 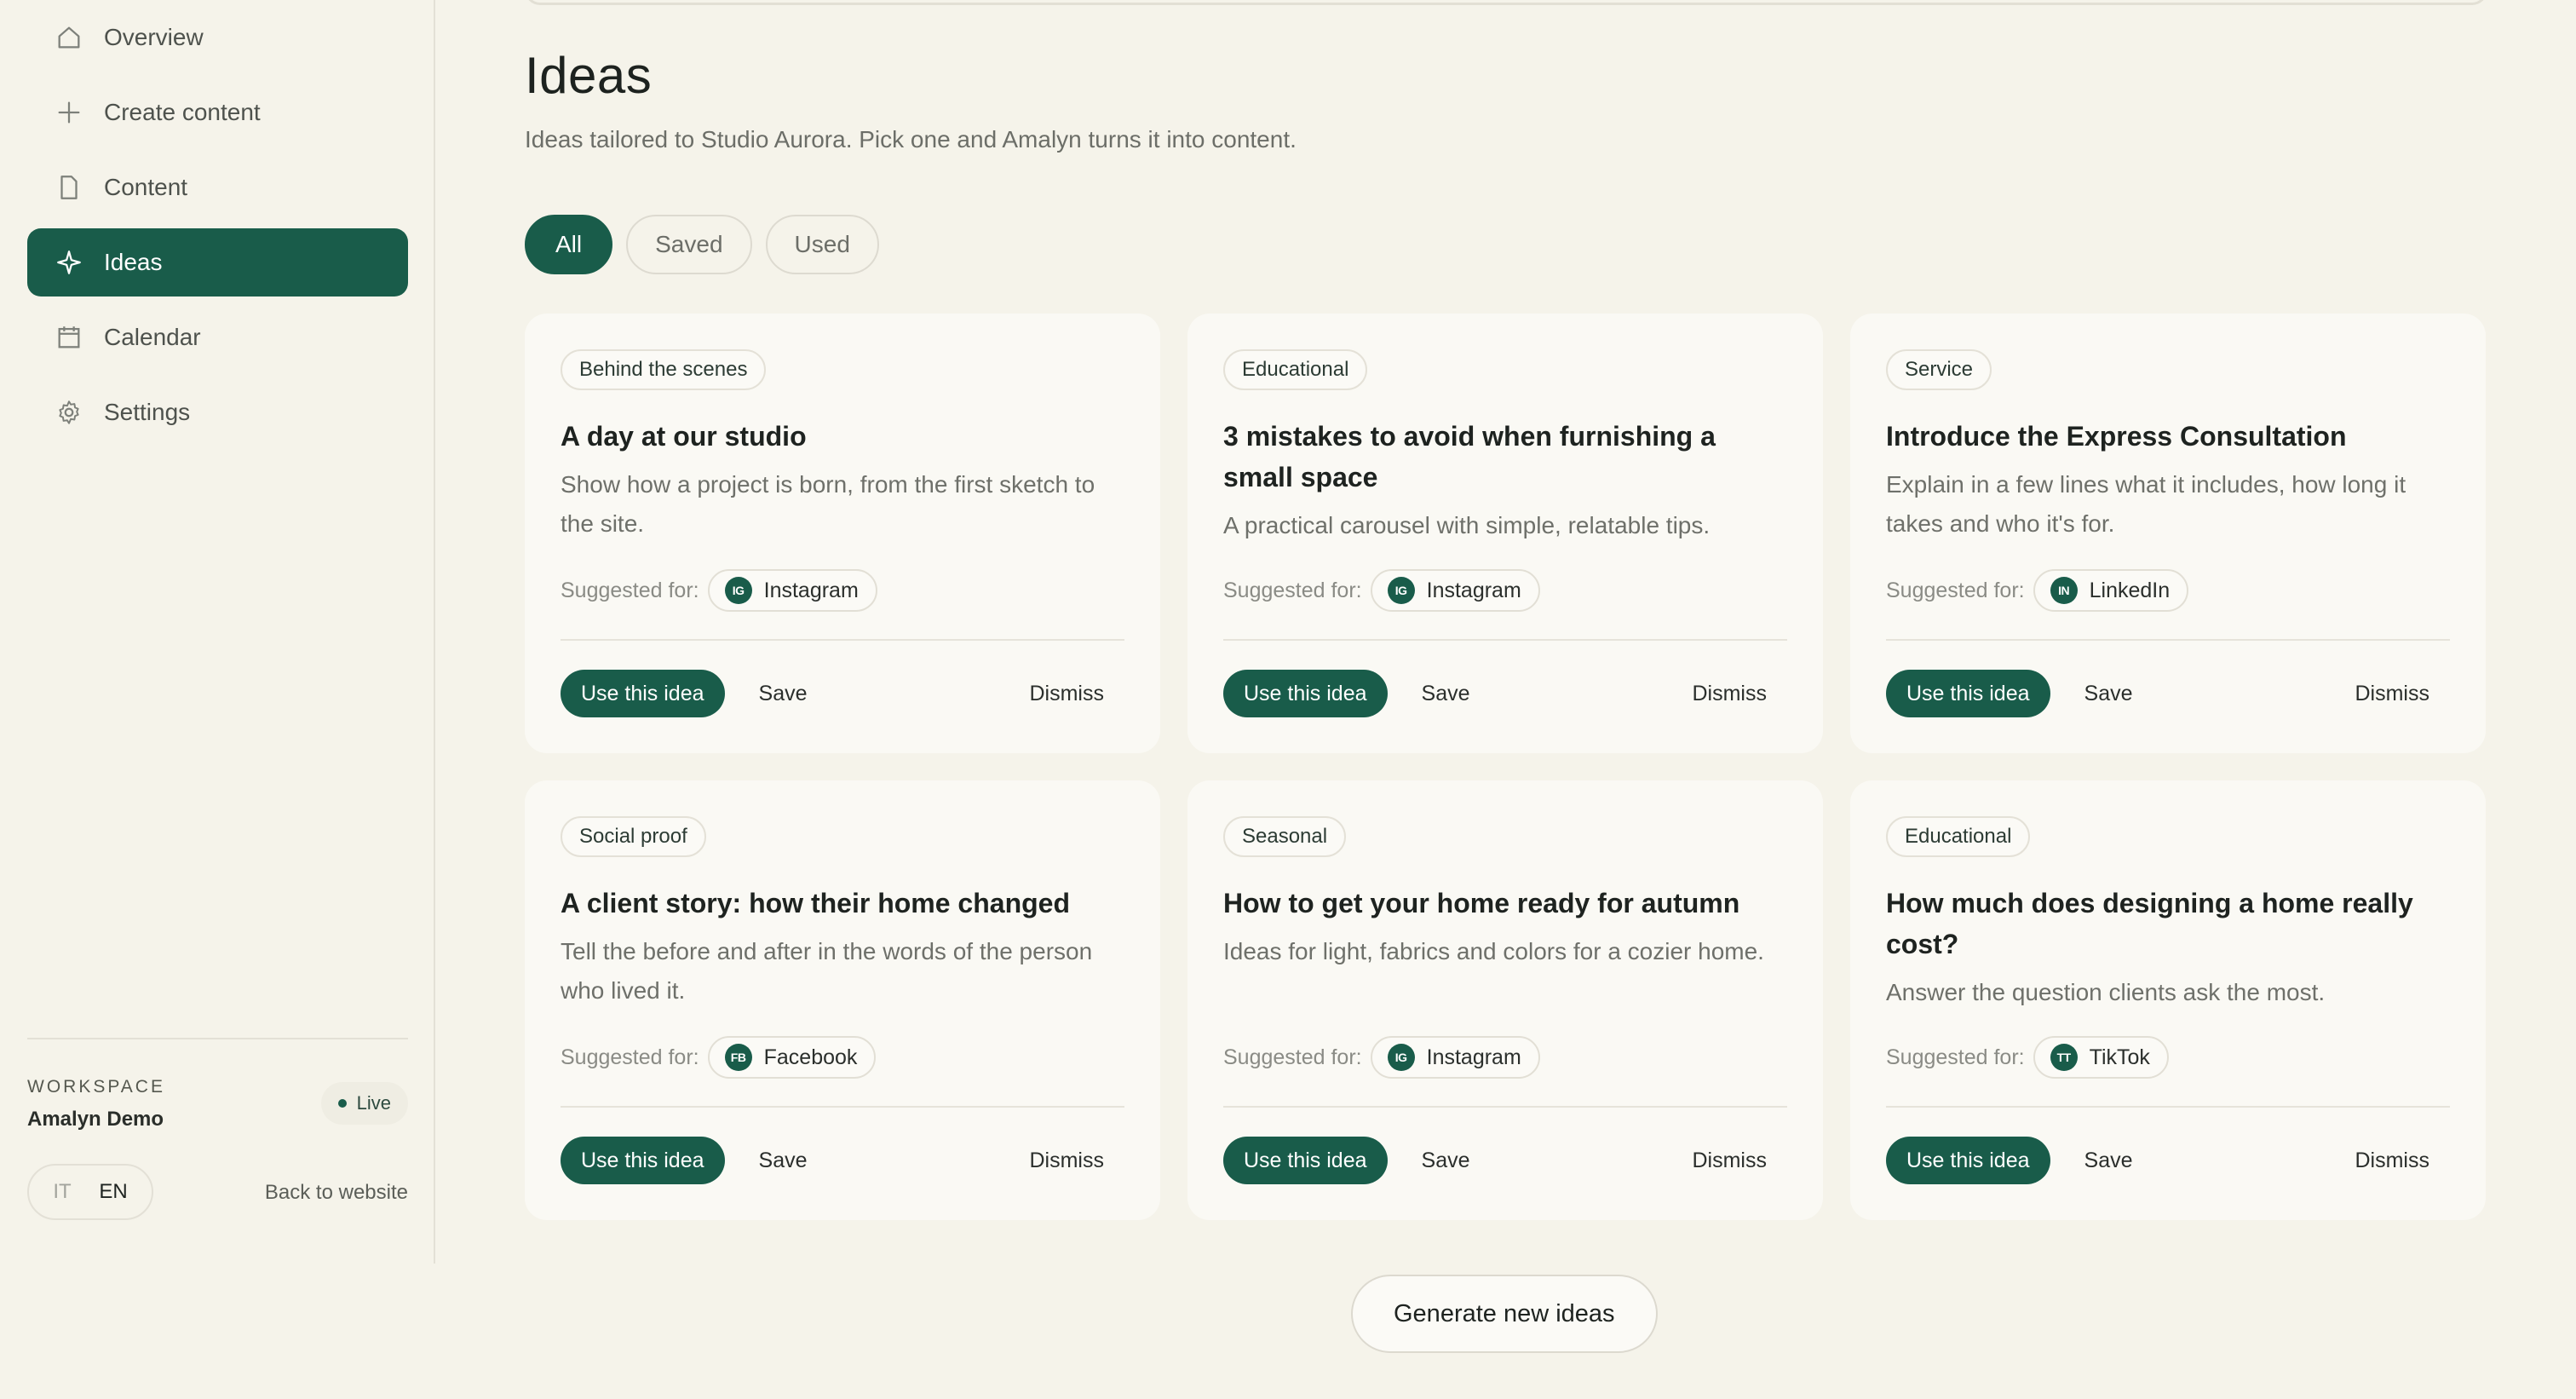 I want to click on language-option-en: EN, so click(x=113, y=1192).